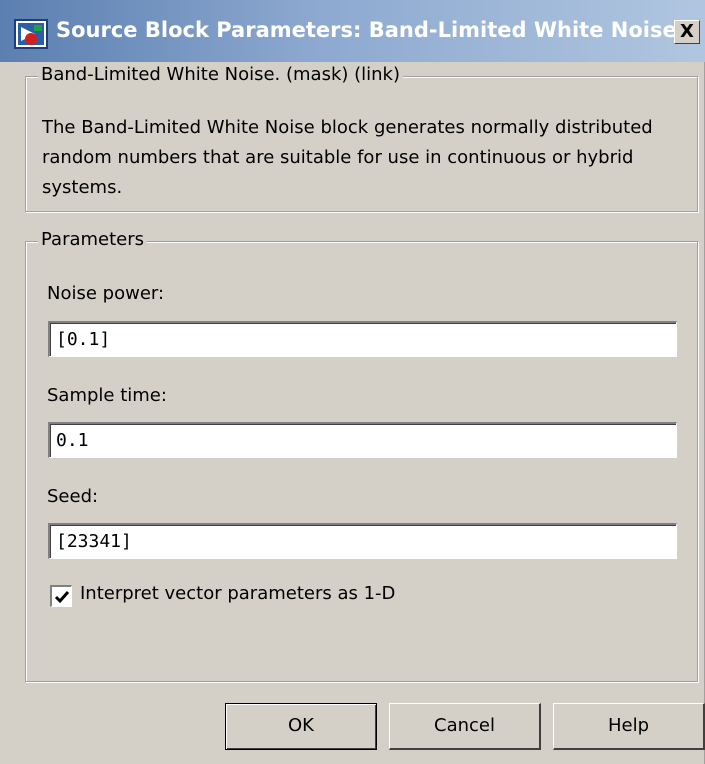 Image resolution: width=705 pixels, height=764 pixels. What do you see at coordinates (237, 593) in the screenshot?
I see `interpret-vector-label: Interpret vector parameters as 1-D` at bounding box center [237, 593].